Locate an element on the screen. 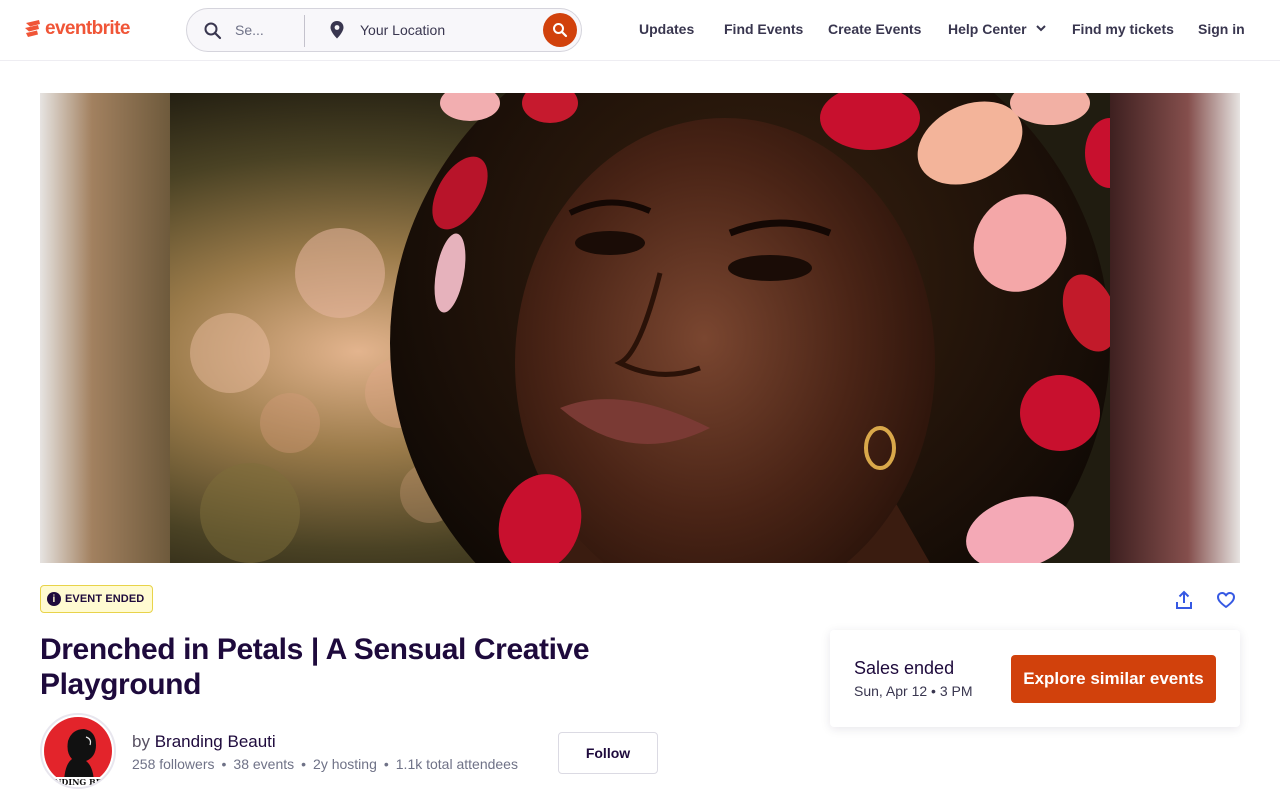  share-icon is located at coordinates (1184, 599).